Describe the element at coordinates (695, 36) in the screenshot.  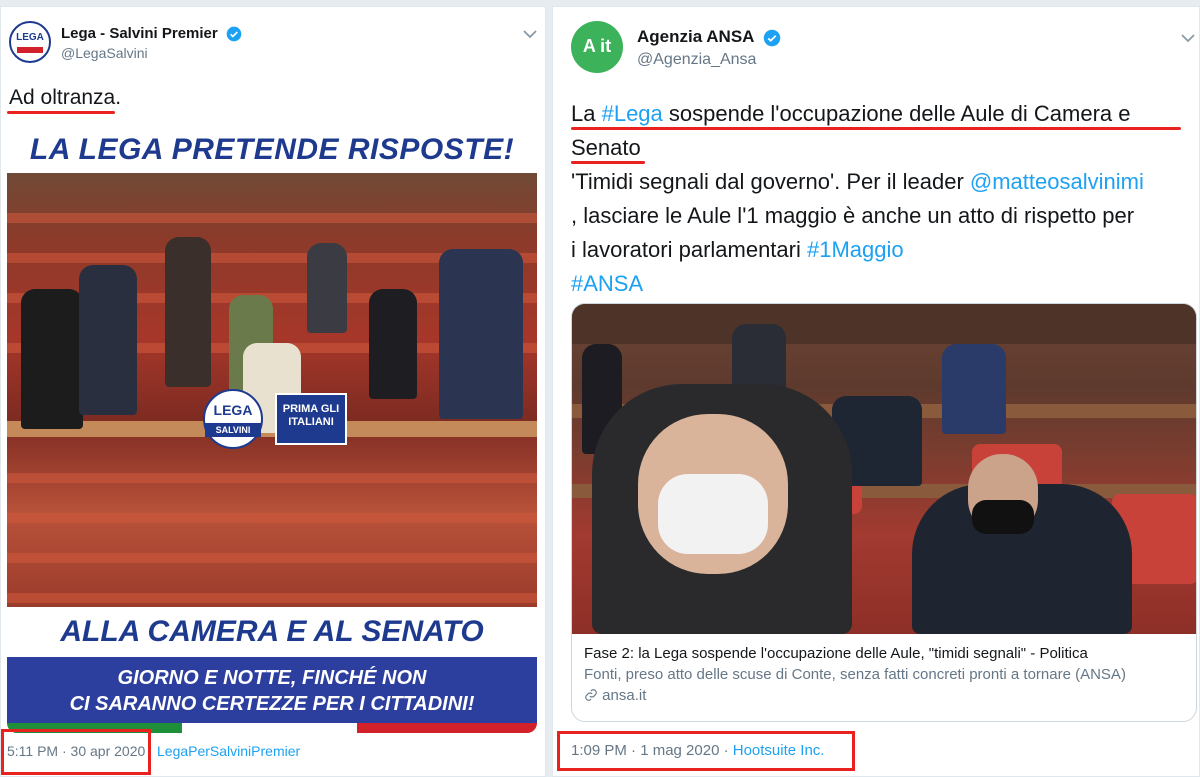
I see `author-name-text: Agenzia ANSA` at that location.